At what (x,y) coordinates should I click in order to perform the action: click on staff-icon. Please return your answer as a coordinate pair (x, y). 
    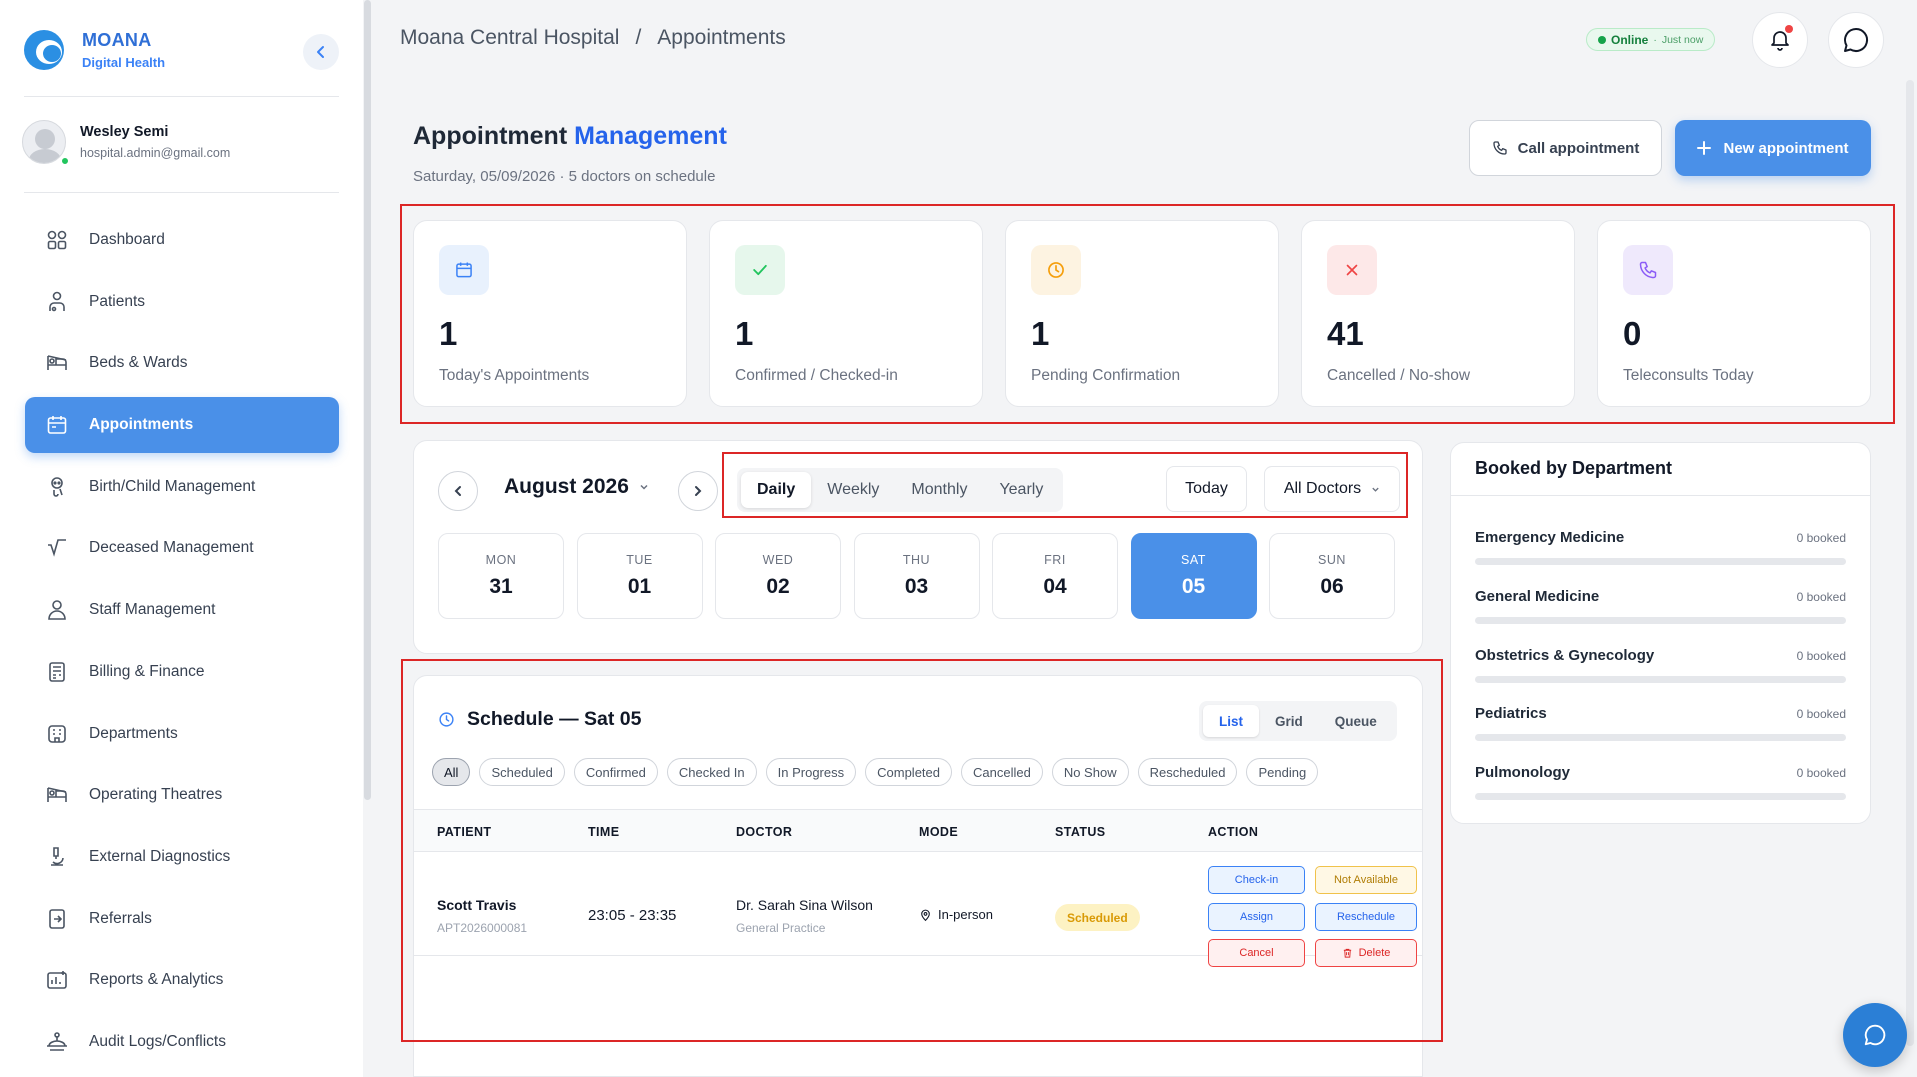
    Looking at the image, I should click on (57, 610).